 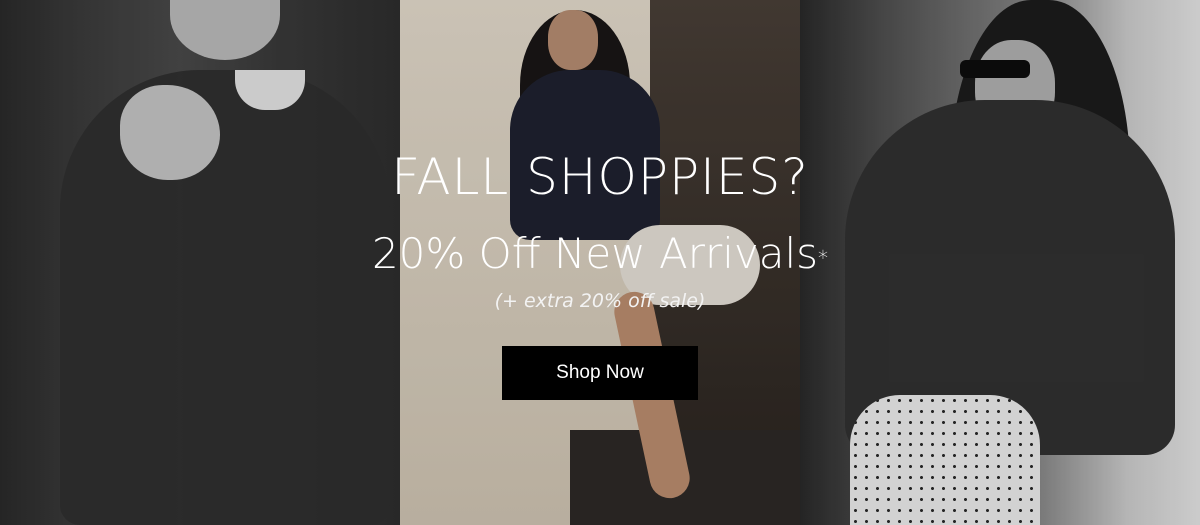 I want to click on promo-subheadline: 20% Off New Arrivals*, so click(x=600, y=254).